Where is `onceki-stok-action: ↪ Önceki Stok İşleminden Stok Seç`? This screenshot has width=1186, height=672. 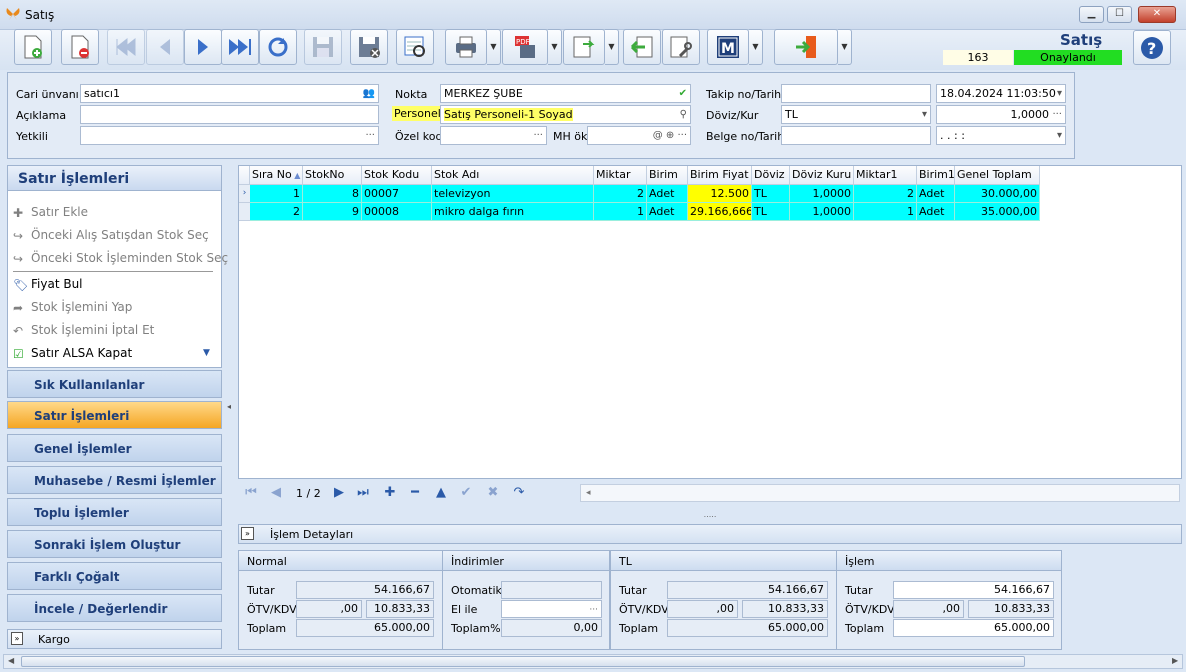 onceki-stok-action: ↪ Önceki Stok İşleminden Stok Seç is located at coordinates (120, 258).